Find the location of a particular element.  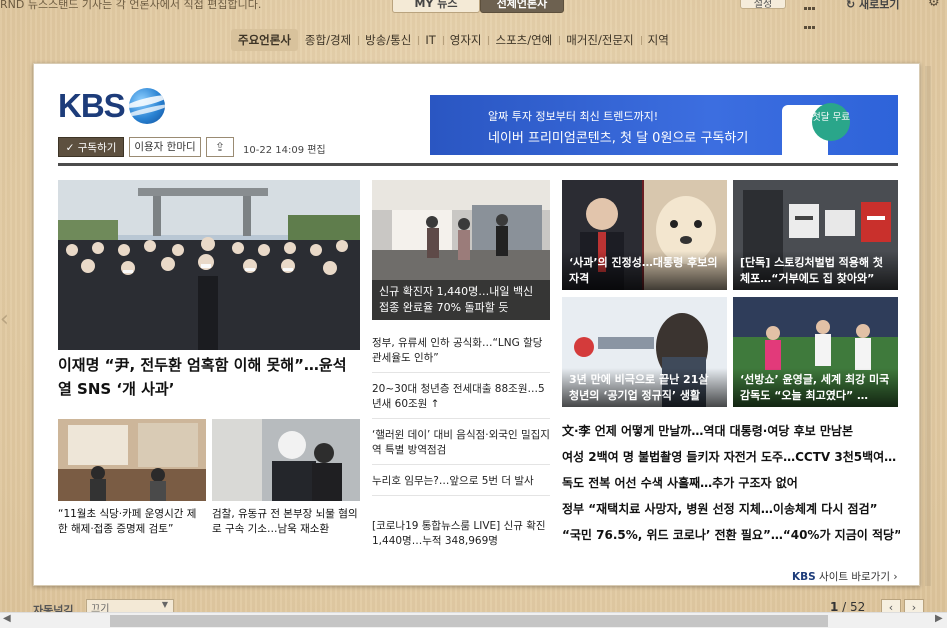

grid-caption-3: 3년 만에 비극으로 끝난 21살 청년의 ‘공기업 정규직’ 생활 is located at coordinates (644, 387).